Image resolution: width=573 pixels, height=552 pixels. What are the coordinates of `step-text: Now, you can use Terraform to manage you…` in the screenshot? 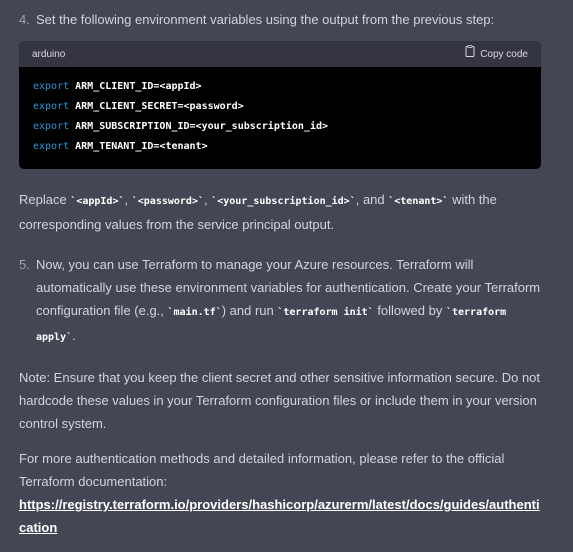 It's located at (288, 300).